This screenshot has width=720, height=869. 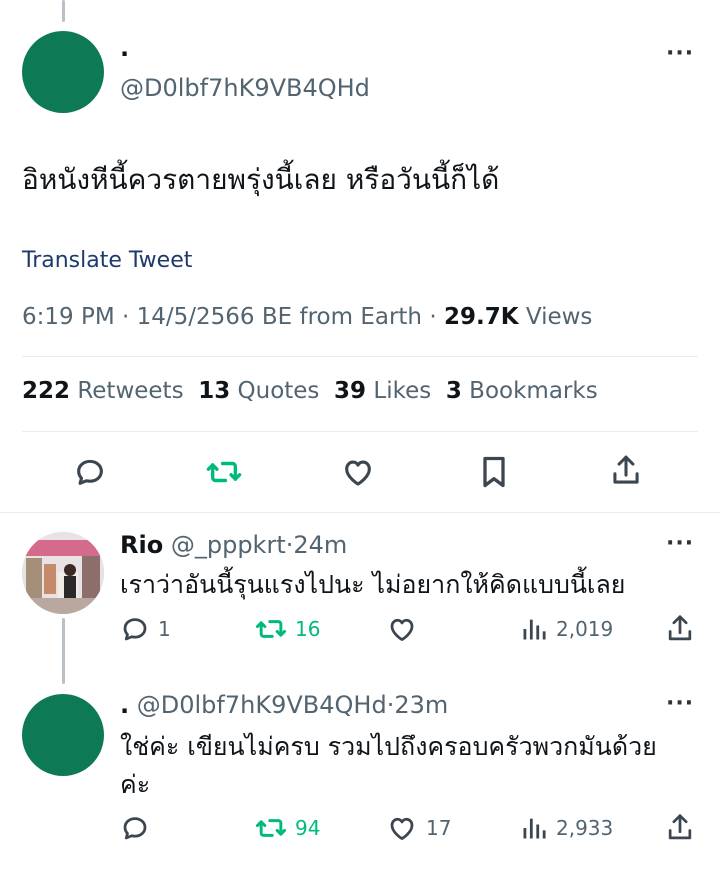 I want to click on views-count: 29.7K, so click(x=481, y=317).